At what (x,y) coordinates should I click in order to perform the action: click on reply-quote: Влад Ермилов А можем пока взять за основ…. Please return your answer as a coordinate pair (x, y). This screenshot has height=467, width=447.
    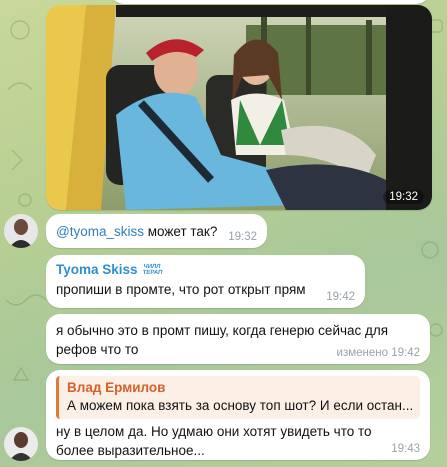
    Looking at the image, I should click on (238, 397).